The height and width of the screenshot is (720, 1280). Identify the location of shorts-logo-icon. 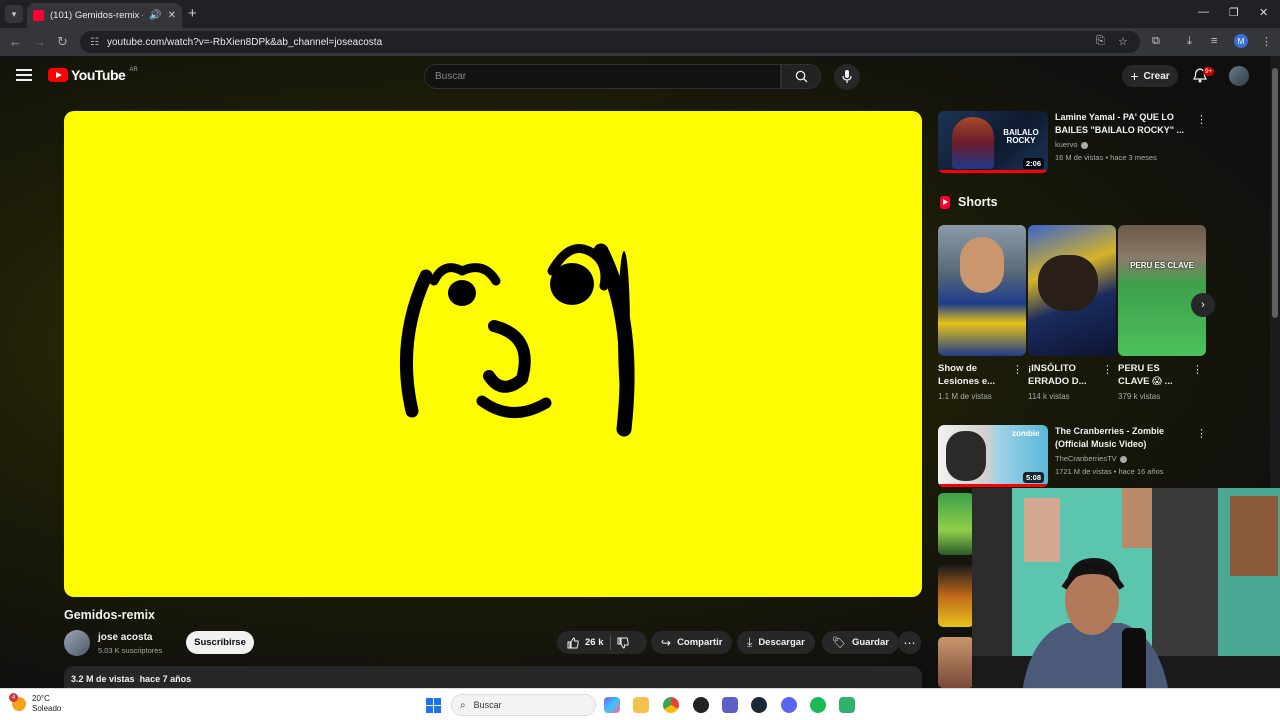
(945, 202).